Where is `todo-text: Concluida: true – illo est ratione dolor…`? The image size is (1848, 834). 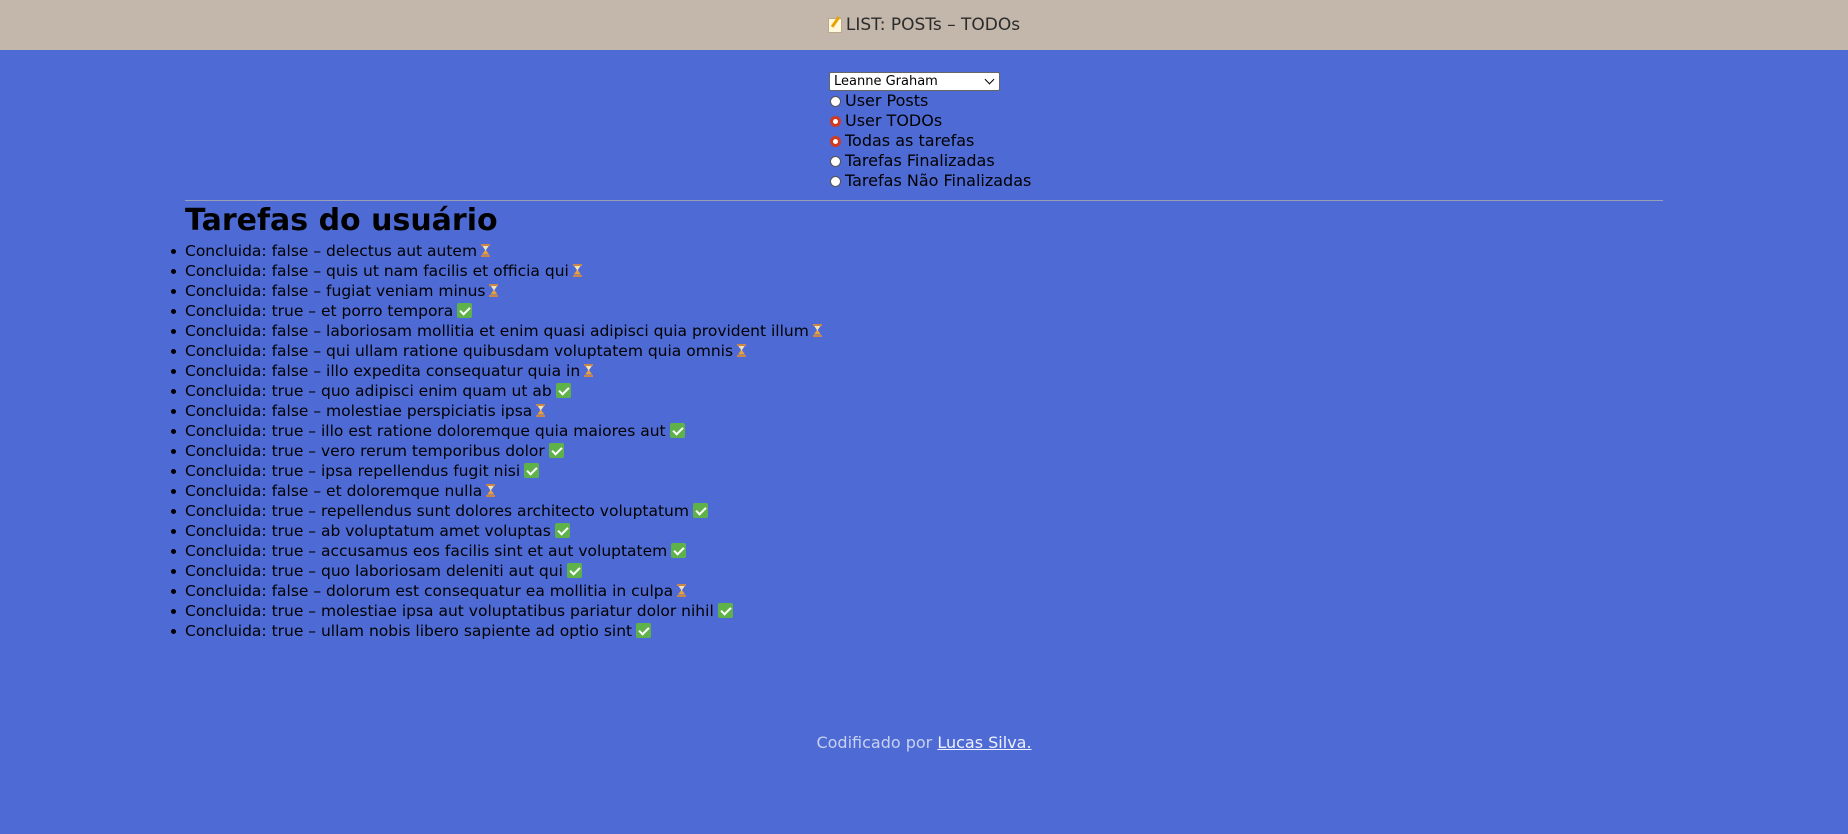
todo-text: Concluida: true – illo est ratione dolor… is located at coordinates (425, 431).